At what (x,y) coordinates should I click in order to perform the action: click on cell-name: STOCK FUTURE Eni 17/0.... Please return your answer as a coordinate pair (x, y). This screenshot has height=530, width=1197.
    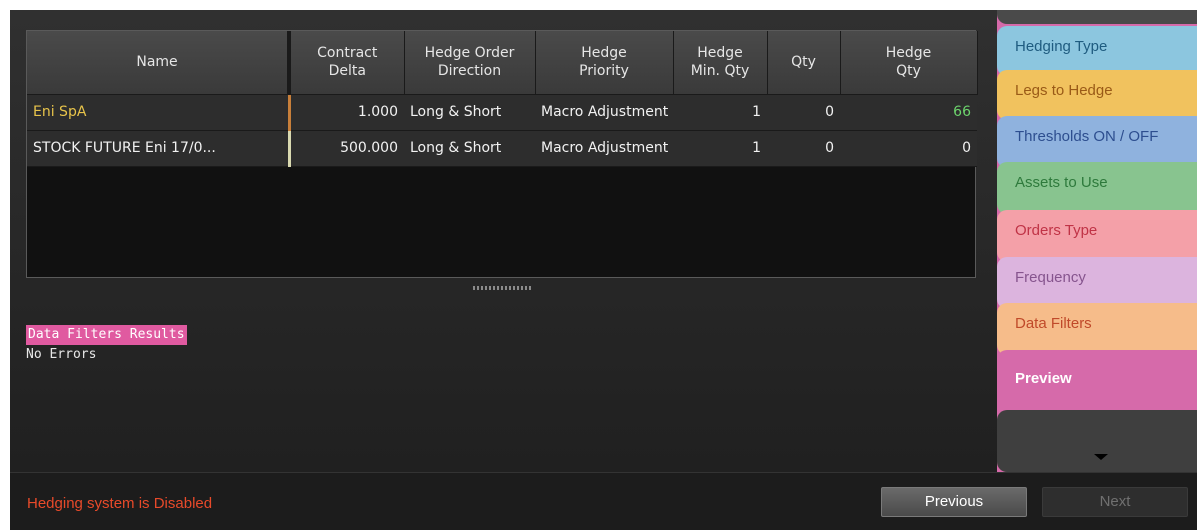
    Looking at the image, I should click on (159, 148).